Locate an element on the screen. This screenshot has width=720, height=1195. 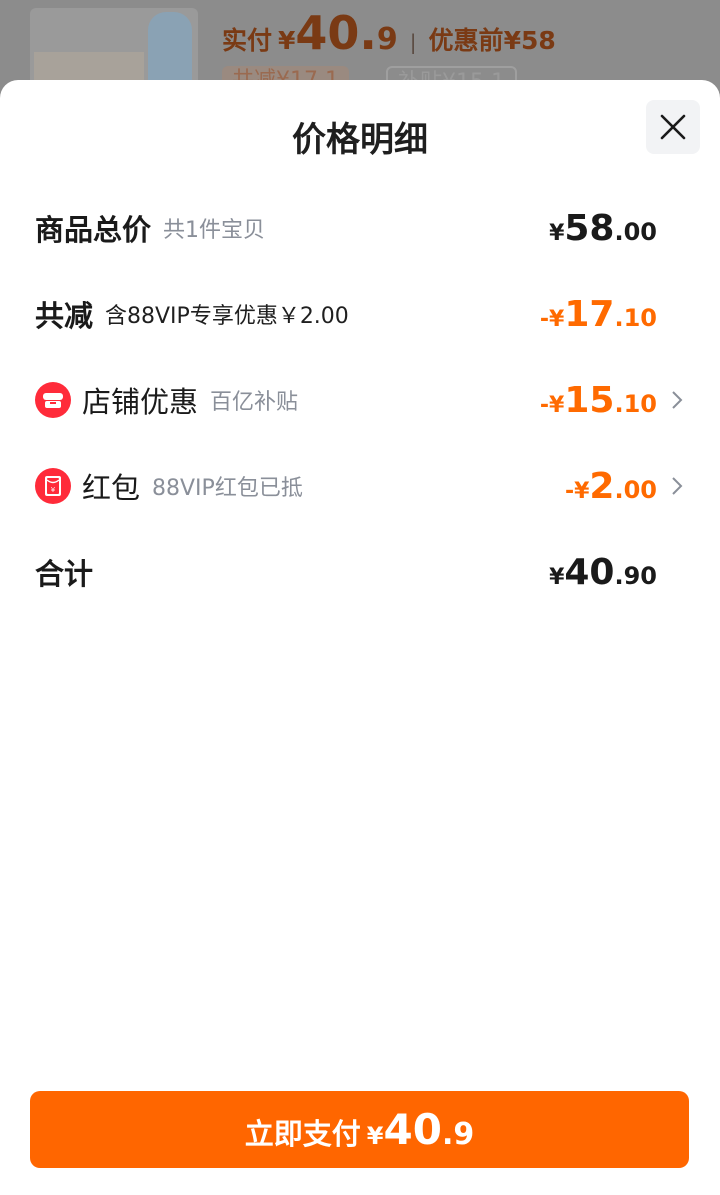
row-amount: -¥ 17 .10 is located at coordinates (598, 314).